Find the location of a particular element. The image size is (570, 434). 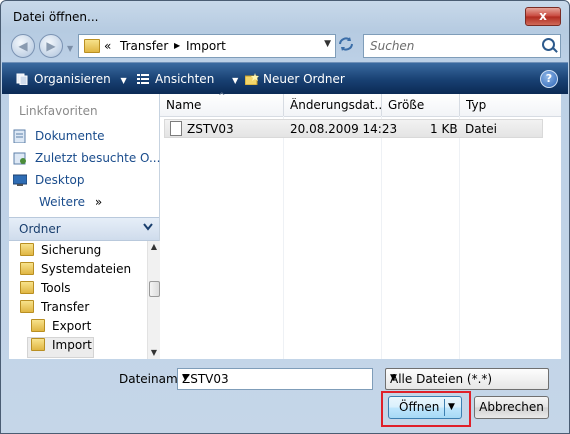

tree-label: Systemdateien is located at coordinates (86, 269).